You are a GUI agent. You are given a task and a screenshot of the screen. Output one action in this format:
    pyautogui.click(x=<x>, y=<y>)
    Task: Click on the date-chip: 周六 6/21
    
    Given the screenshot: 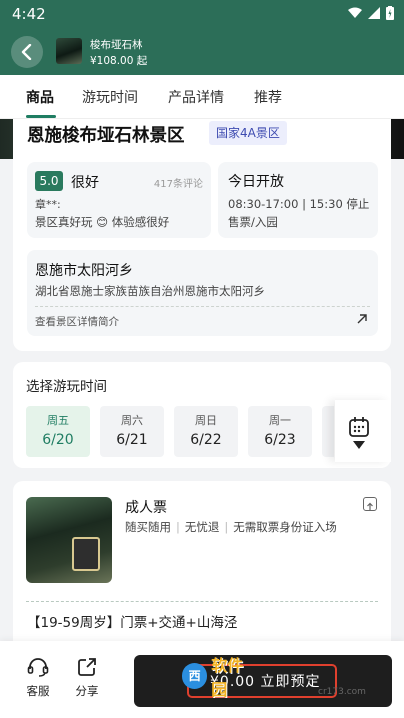 What is the action you would take?
    pyautogui.click(x=132, y=431)
    